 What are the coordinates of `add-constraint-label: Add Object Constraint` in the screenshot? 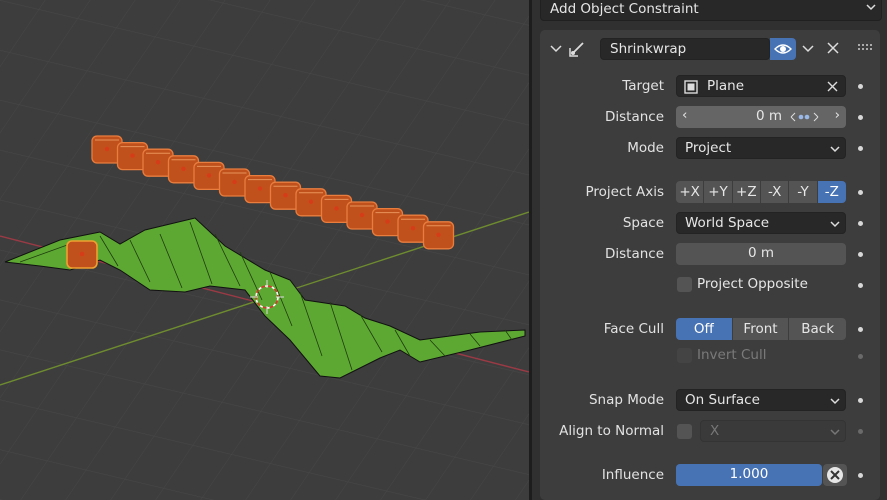 It's located at (624, 9).